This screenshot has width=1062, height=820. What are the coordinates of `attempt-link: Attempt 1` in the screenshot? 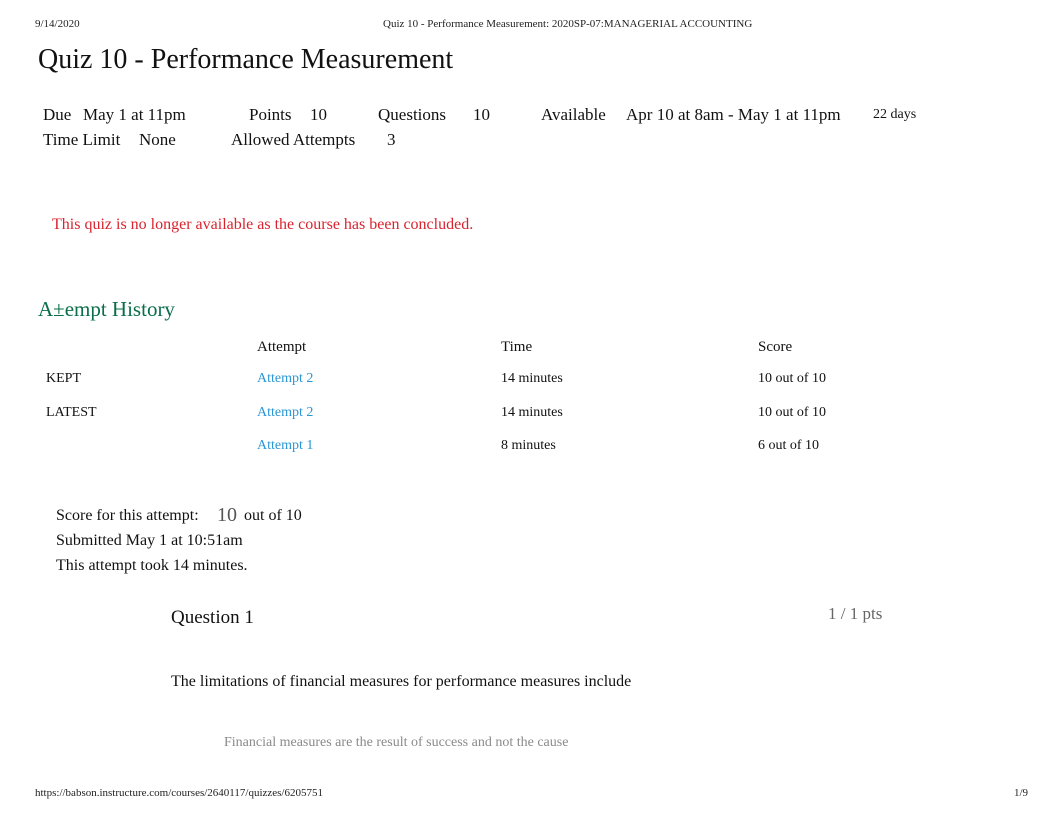 It's located at (285, 446).